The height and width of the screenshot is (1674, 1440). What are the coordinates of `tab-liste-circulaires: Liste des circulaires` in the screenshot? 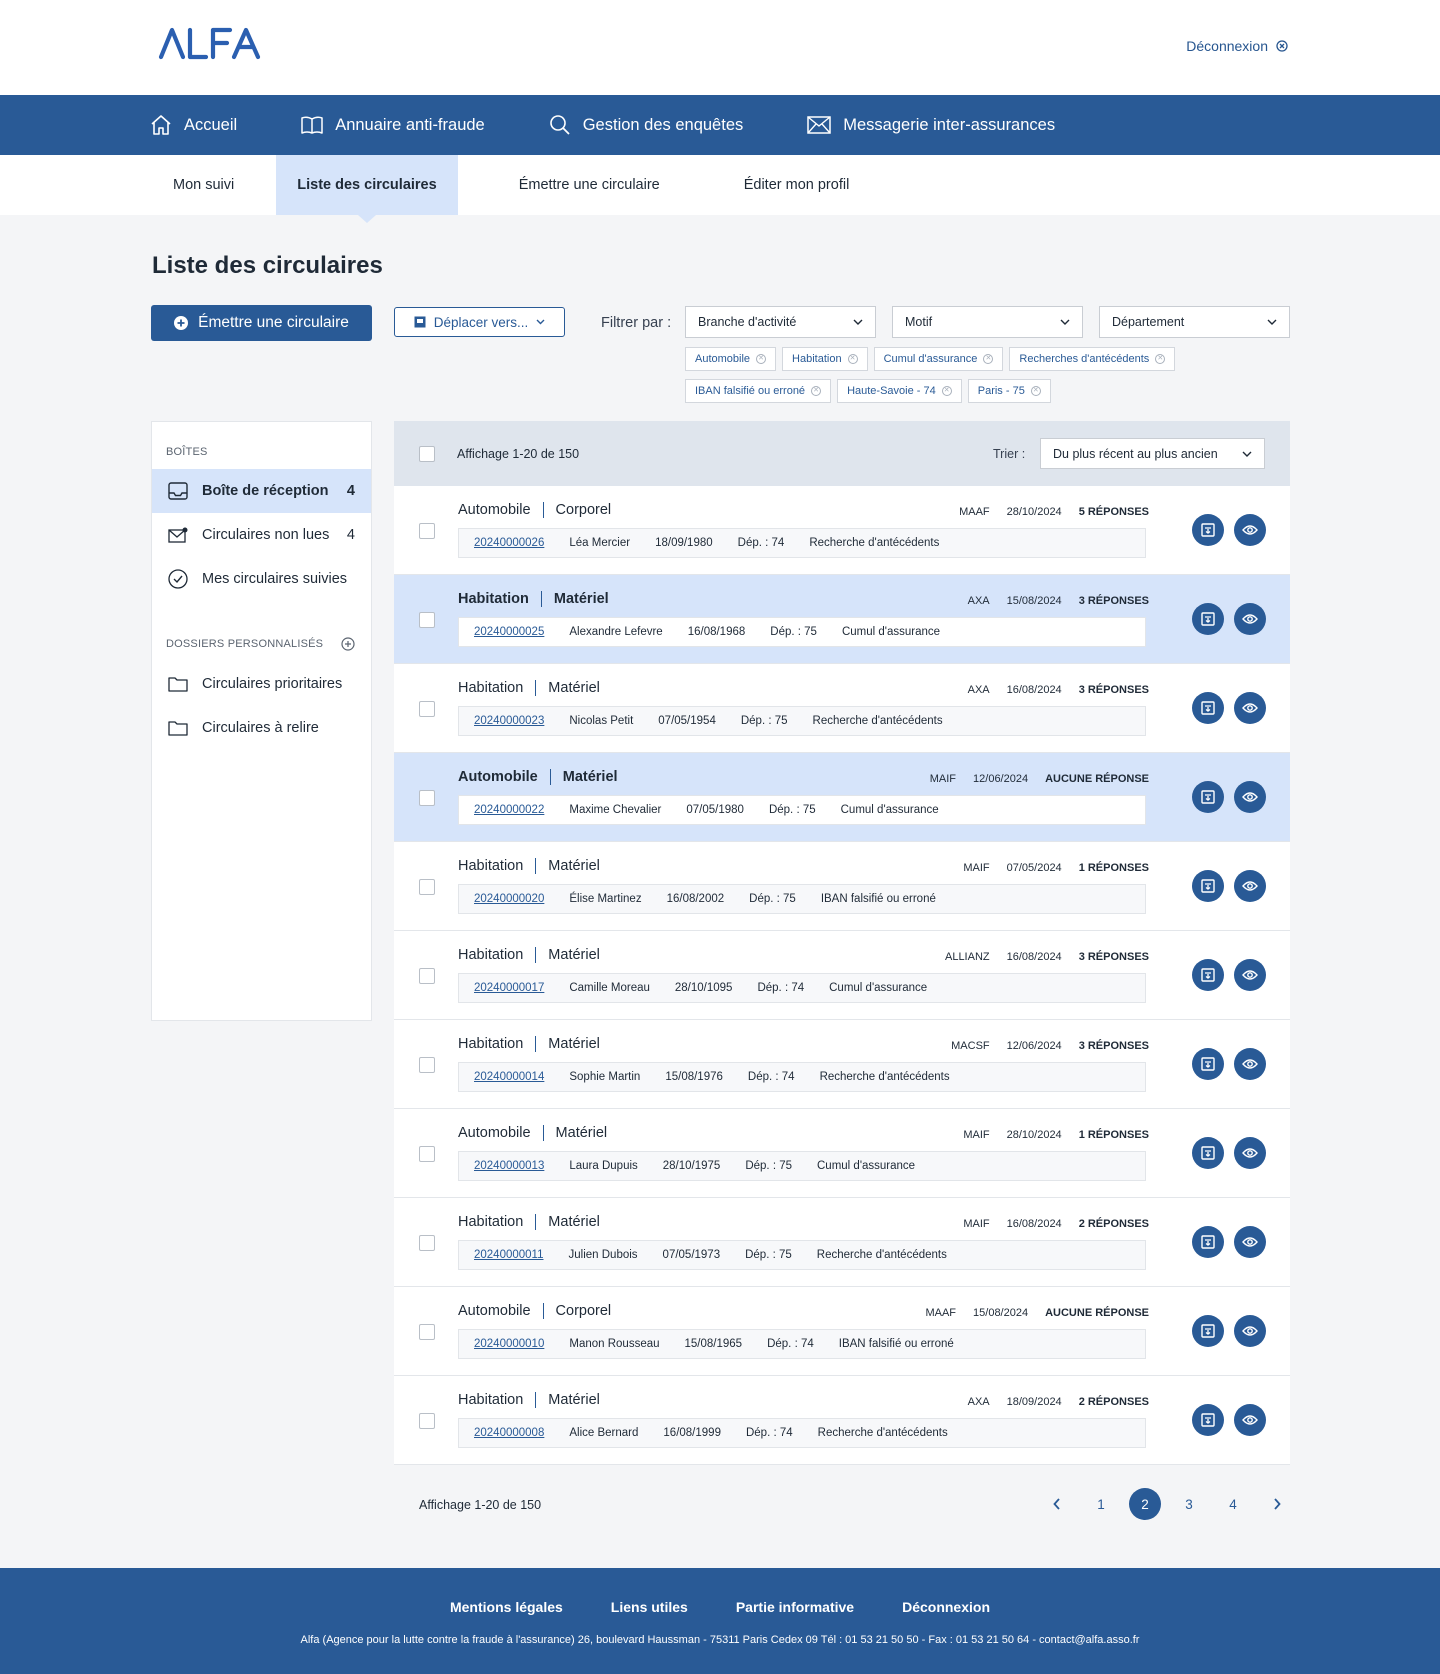 It's located at (367, 189).